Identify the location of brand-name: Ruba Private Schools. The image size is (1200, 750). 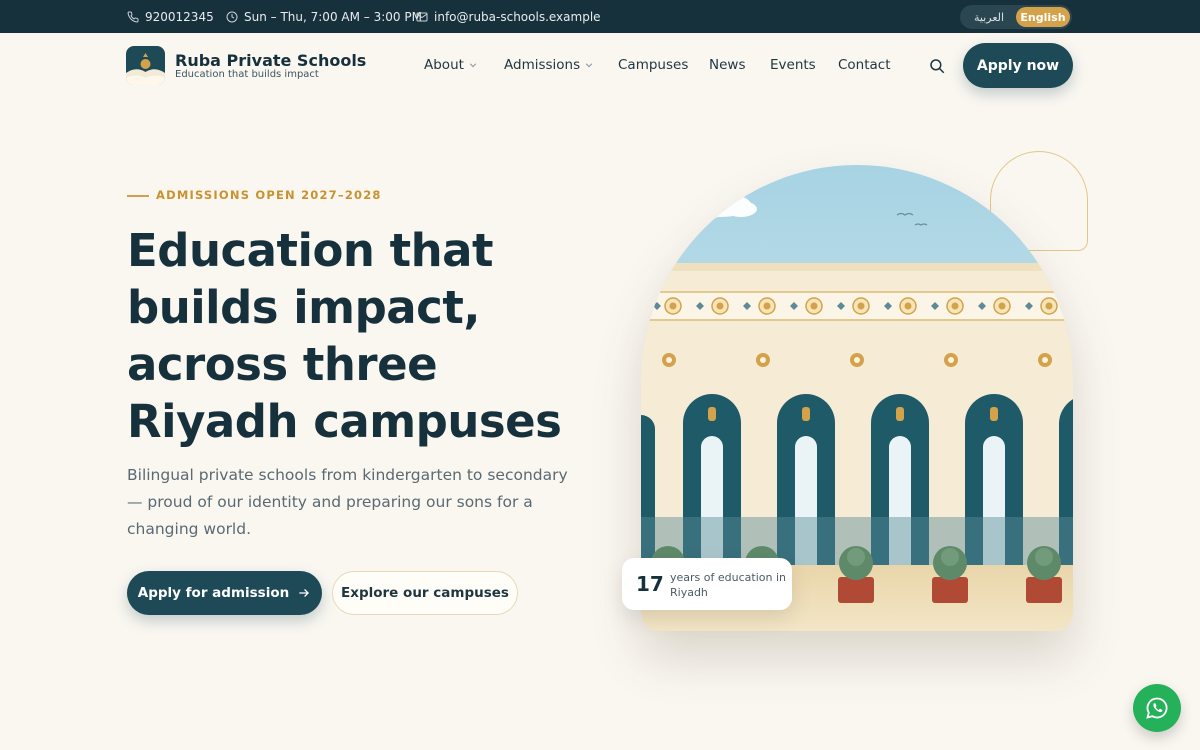
(270, 60).